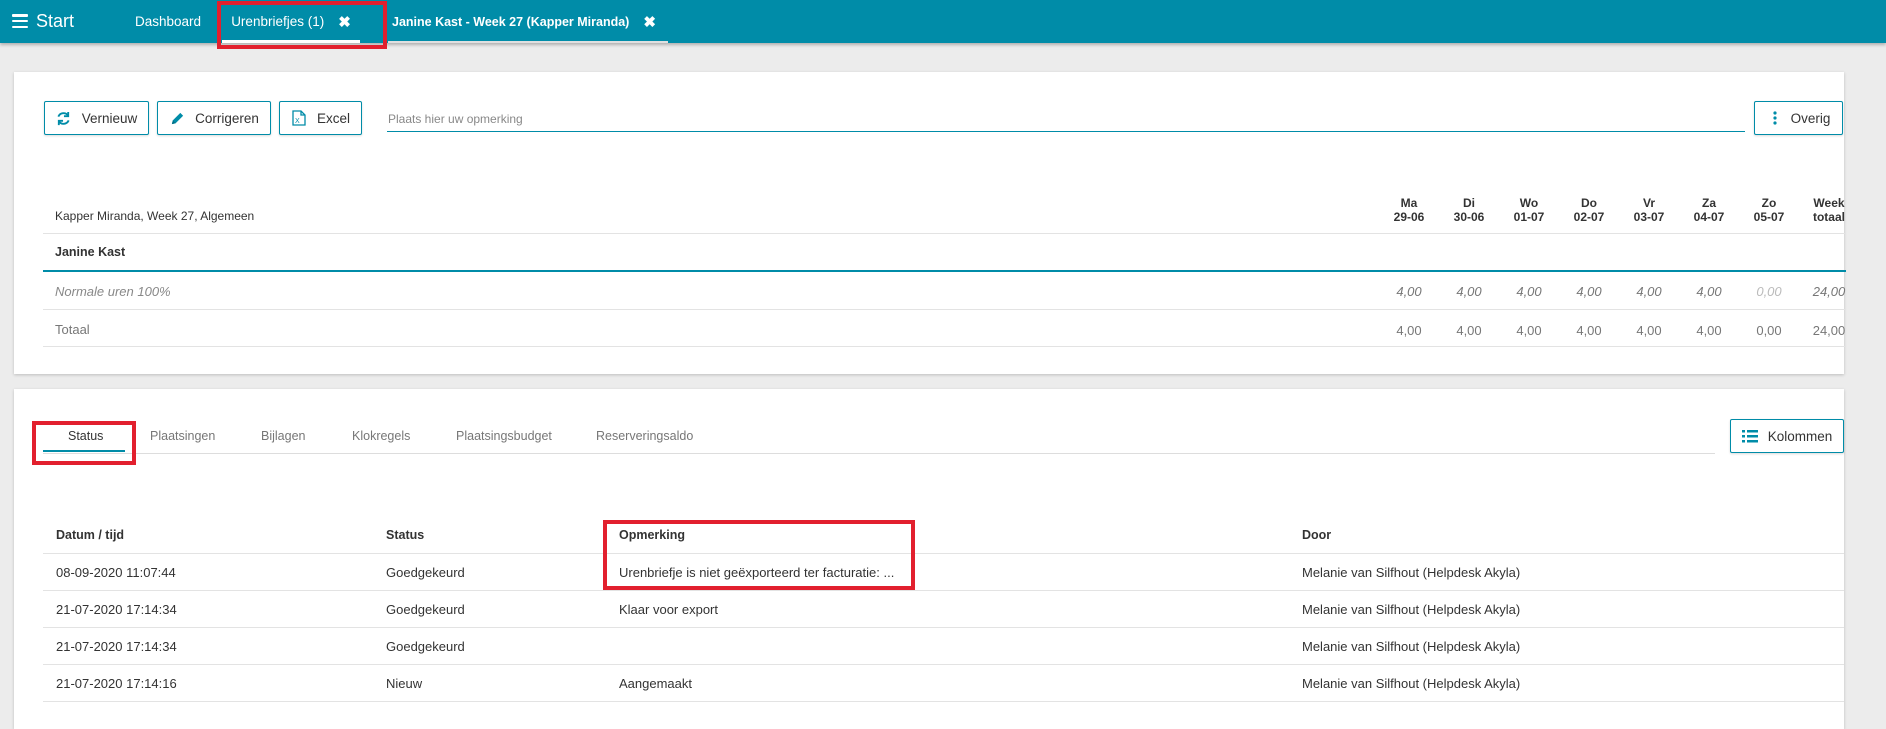 The height and width of the screenshot is (729, 1886). Describe the element at coordinates (1810, 118) in the screenshot. I see `other-label: Overig` at that location.